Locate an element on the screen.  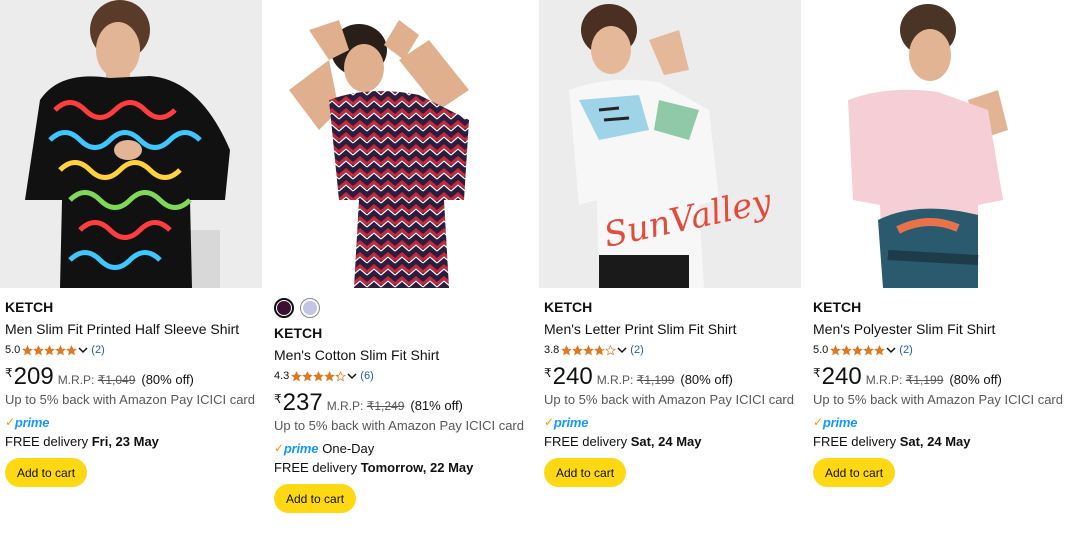
discount: (81% off) is located at coordinates (436, 405).